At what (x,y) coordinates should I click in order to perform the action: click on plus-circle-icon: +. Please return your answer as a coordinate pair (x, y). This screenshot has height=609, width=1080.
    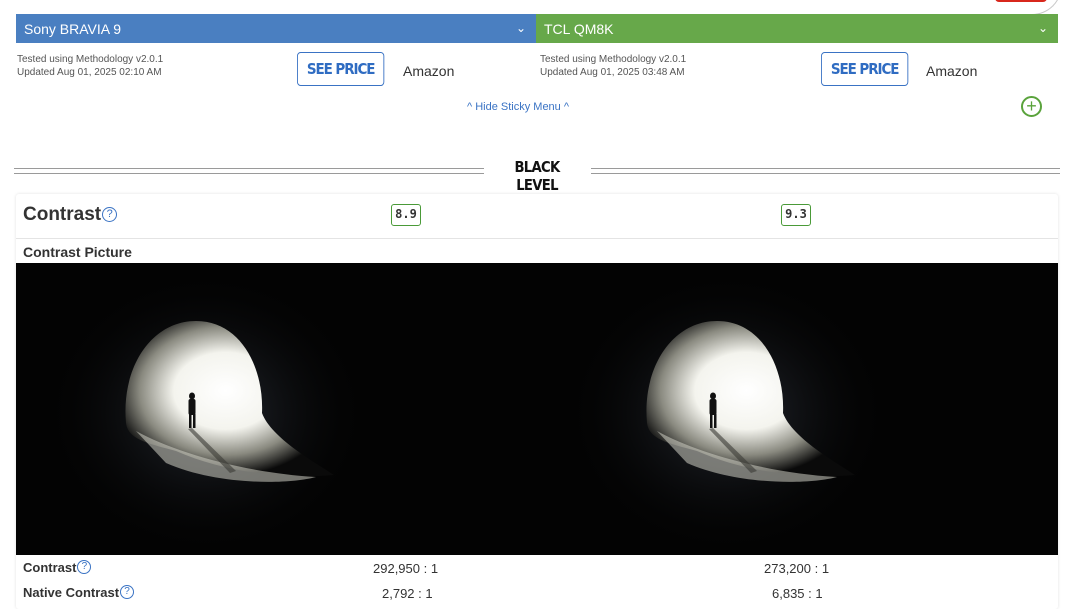
    Looking at the image, I should click on (1031, 106).